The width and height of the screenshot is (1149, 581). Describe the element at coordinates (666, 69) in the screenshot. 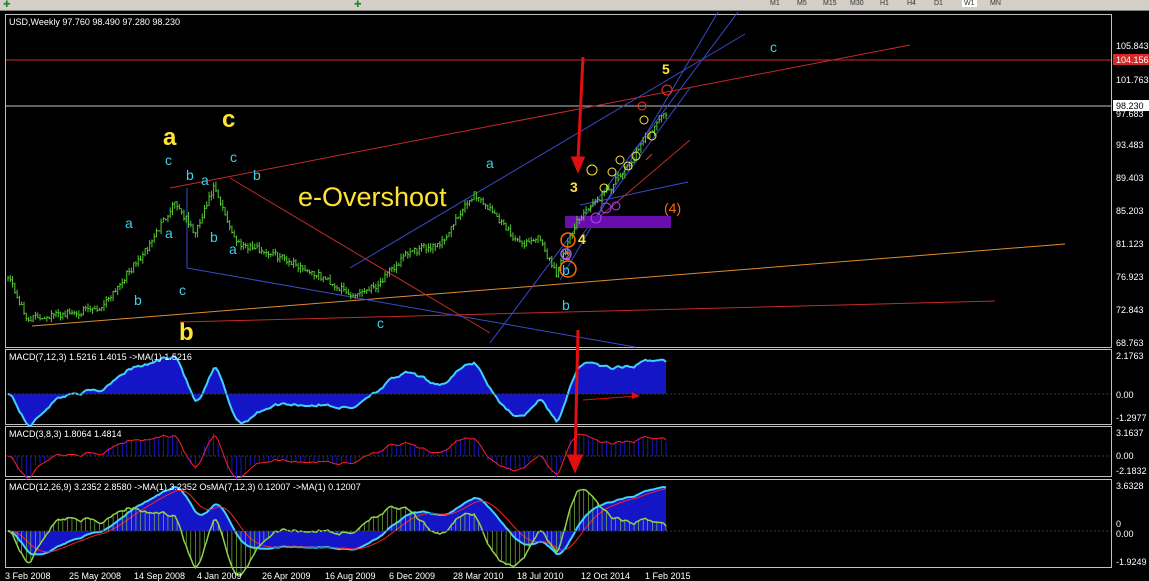

I see `wave-label-5: 5` at that location.